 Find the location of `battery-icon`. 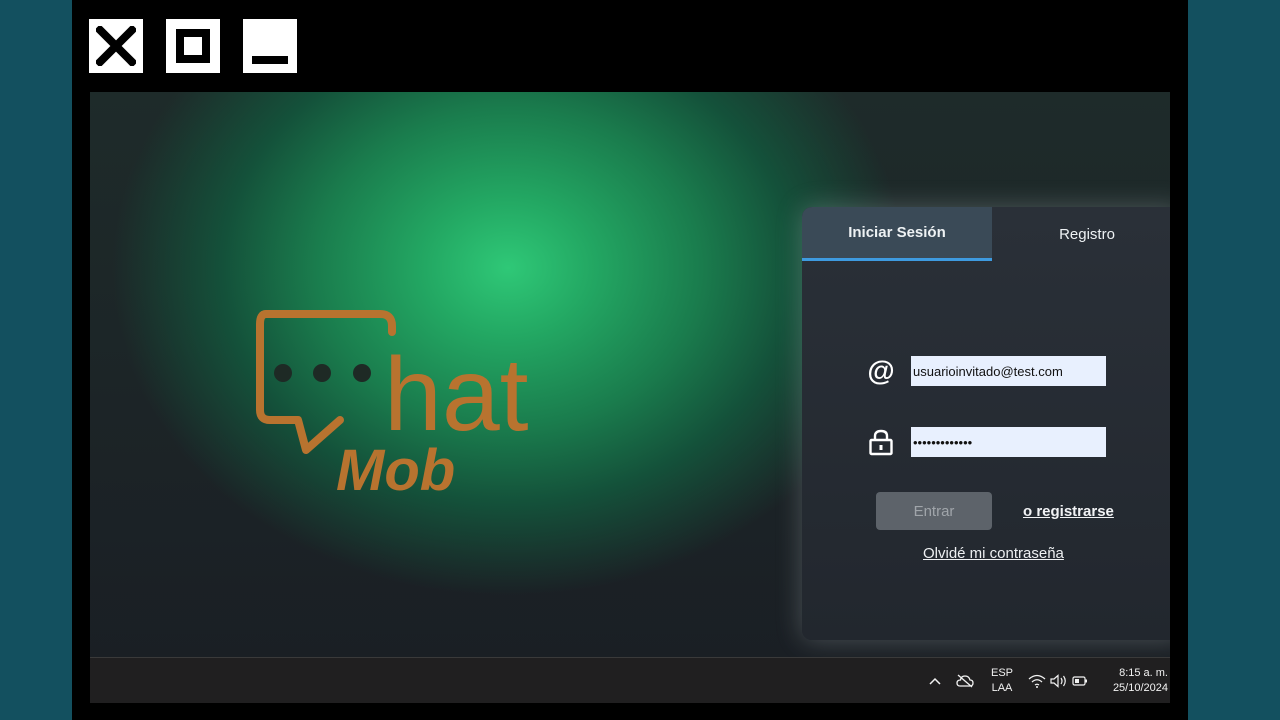

battery-icon is located at coordinates (1079, 681).